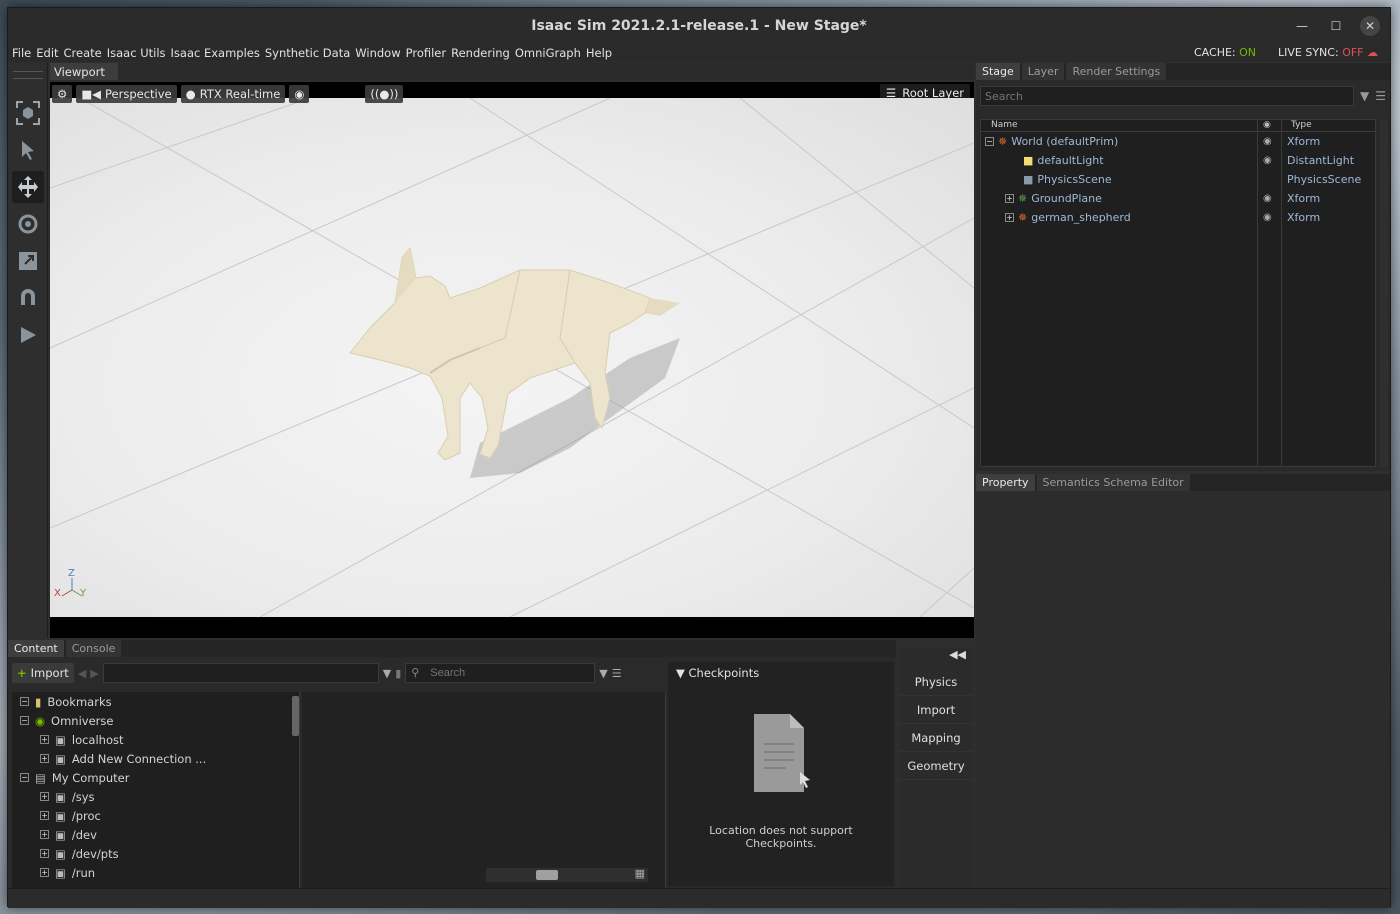  What do you see at coordinates (43, 673) in the screenshot?
I see `import-button: + Import` at bounding box center [43, 673].